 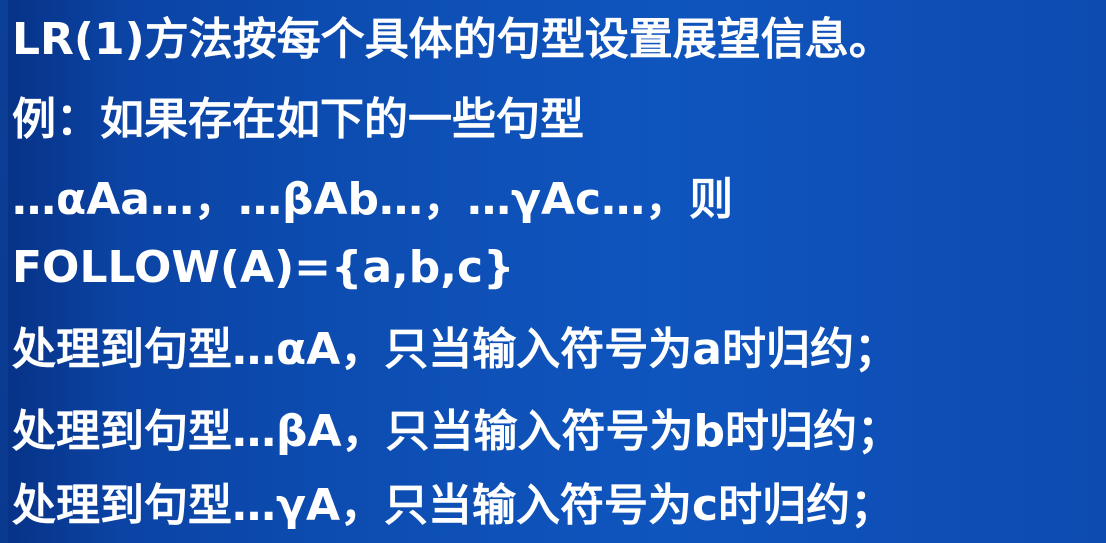 I want to click on left-accent-bar, so click(x=4, y=271).